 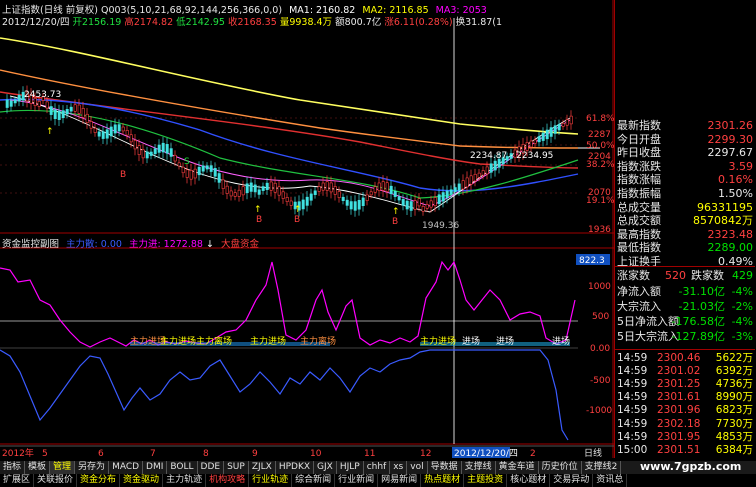 What do you see at coordinates (13, 467) in the screenshot?
I see `indicator-tab: 指标` at bounding box center [13, 467].